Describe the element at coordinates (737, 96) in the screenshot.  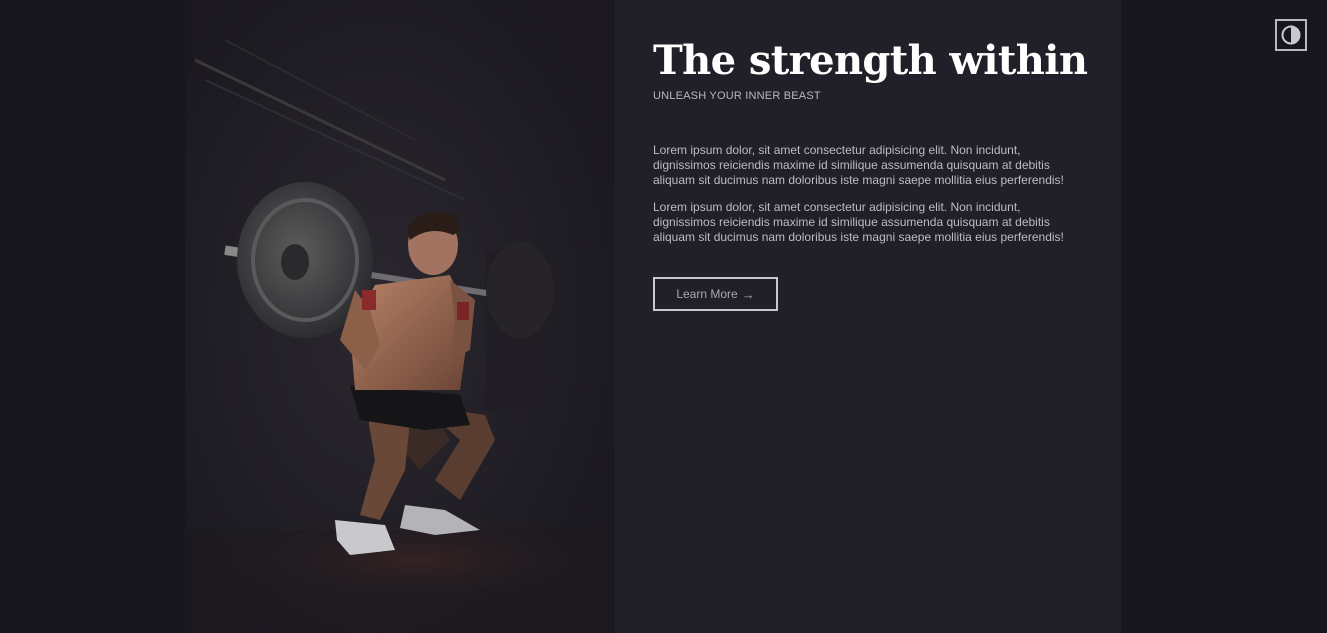
I see `hero-subtitle: UNLEASH YOUR INNER BEAST` at that location.